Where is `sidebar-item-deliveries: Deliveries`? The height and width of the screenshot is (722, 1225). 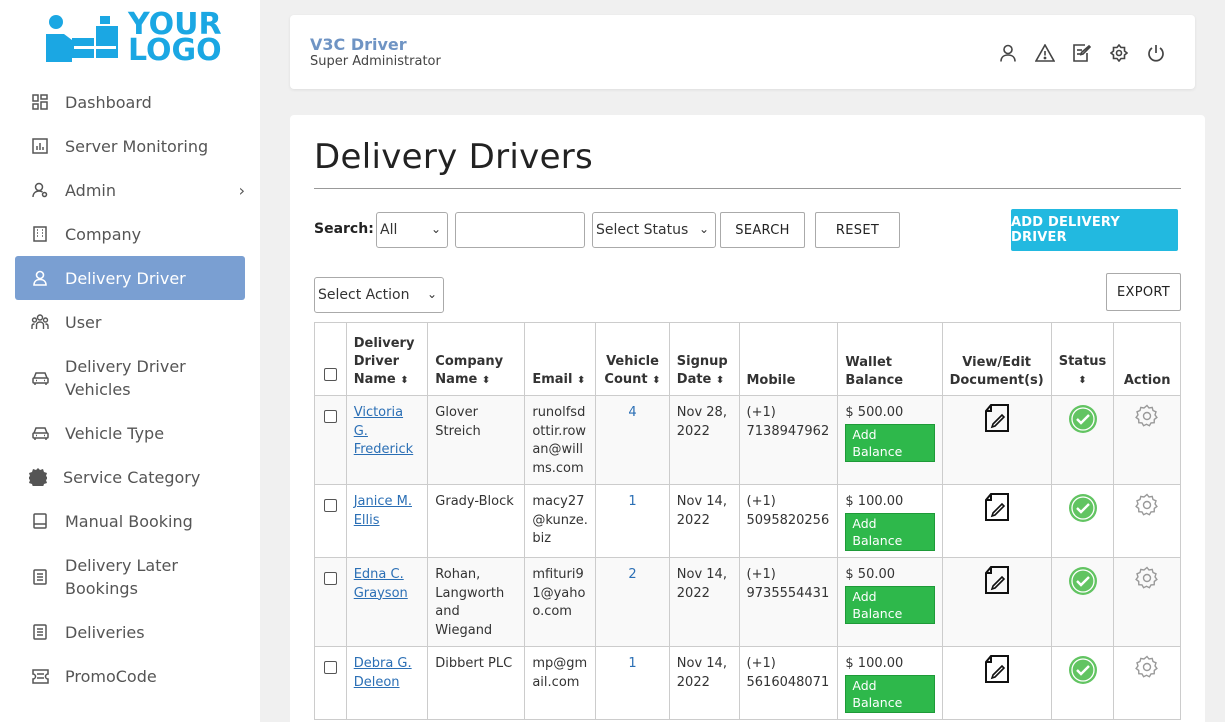
sidebar-item-deliveries: Deliveries is located at coordinates (130, 632).